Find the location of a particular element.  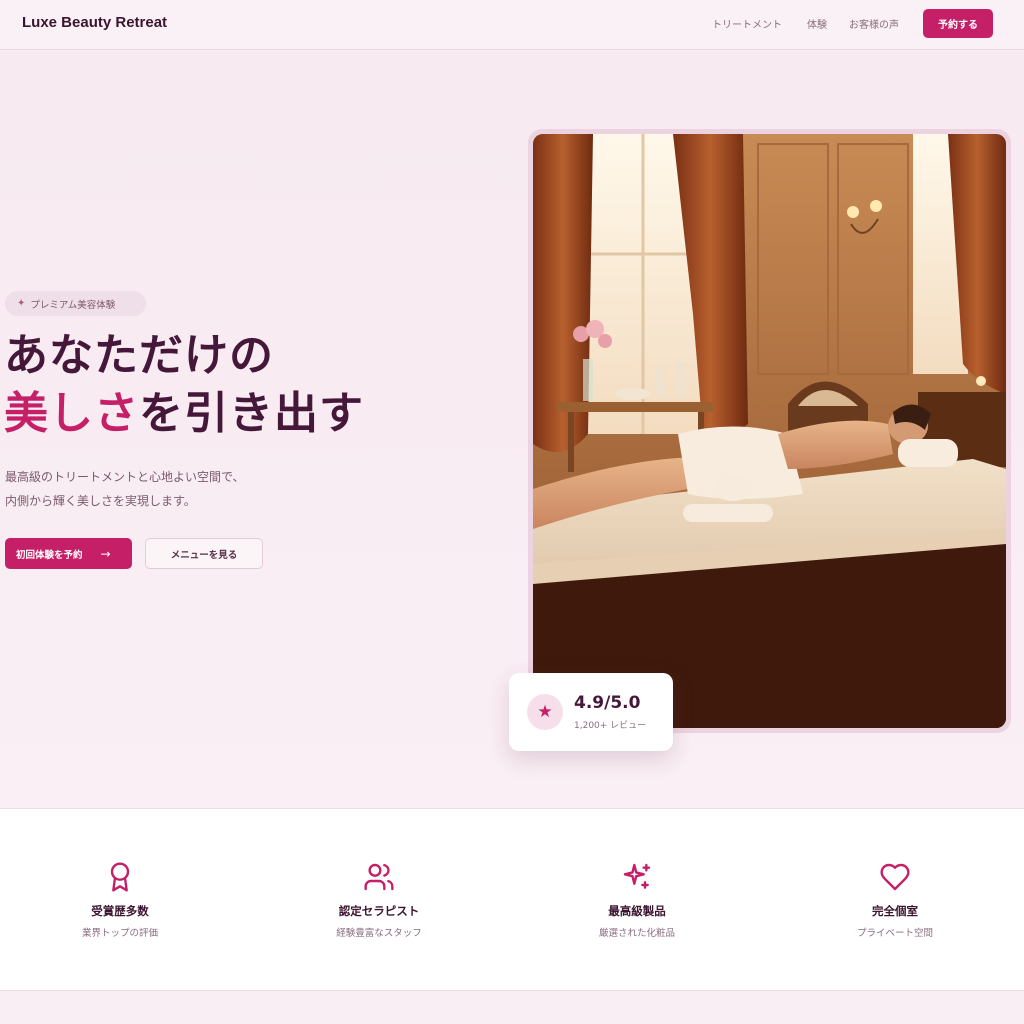

feature-subtitle: 業界トップの評価 is located at coordinates (119, 933).